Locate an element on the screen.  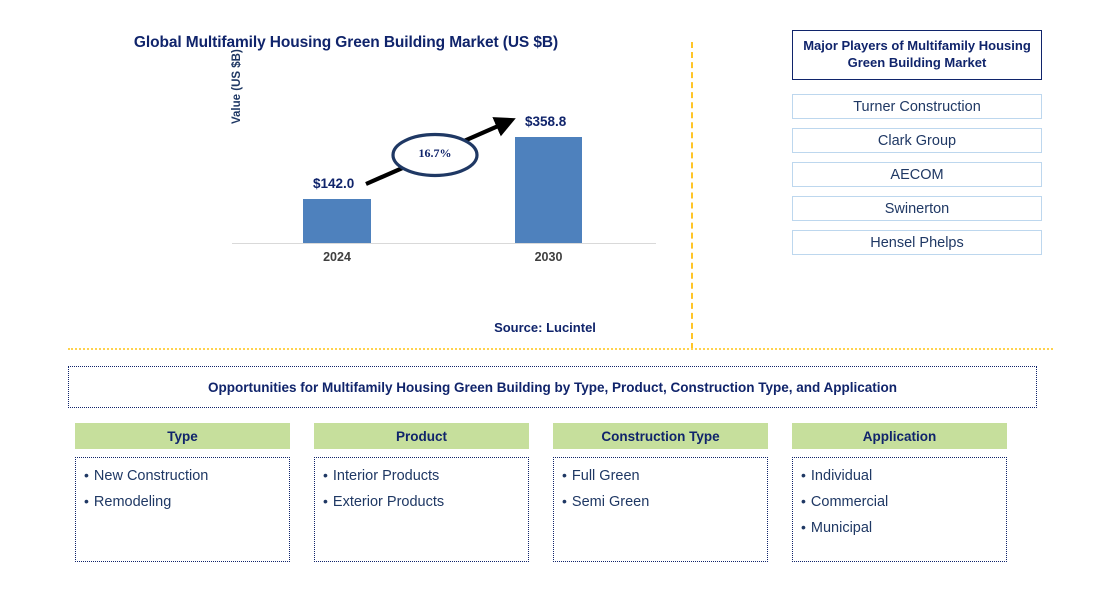
list-item-label: Full Green is located at coordinates (605, 476).